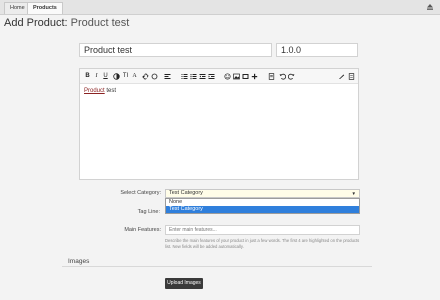 The width and height of the screenshot is (440, 300). What do you see at coordinates (291, 76) in the screenshot?
I see `redo-icon` at bounding box center [291, 76].